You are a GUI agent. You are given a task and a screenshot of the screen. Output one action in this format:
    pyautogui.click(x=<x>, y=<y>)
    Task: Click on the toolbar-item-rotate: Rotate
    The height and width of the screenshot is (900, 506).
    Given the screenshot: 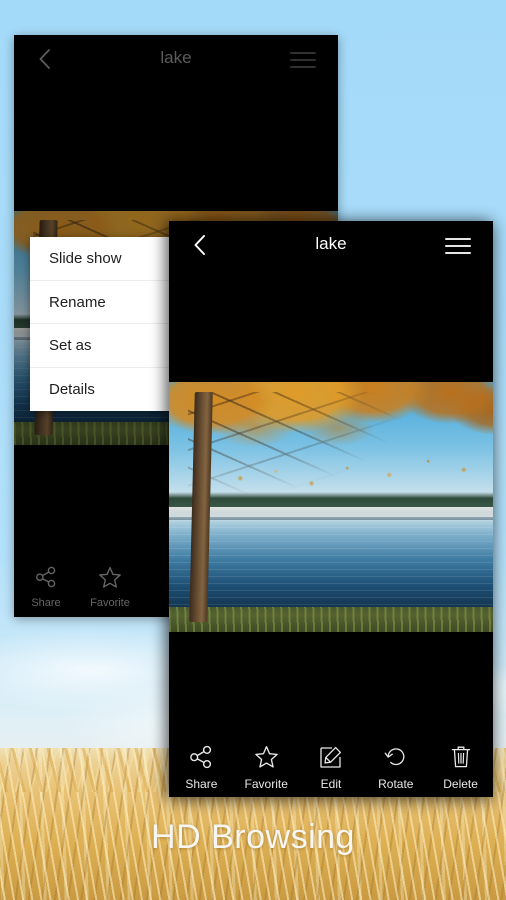 What is the action you would take?
    pyautogui.click(x=395, y=767)
    